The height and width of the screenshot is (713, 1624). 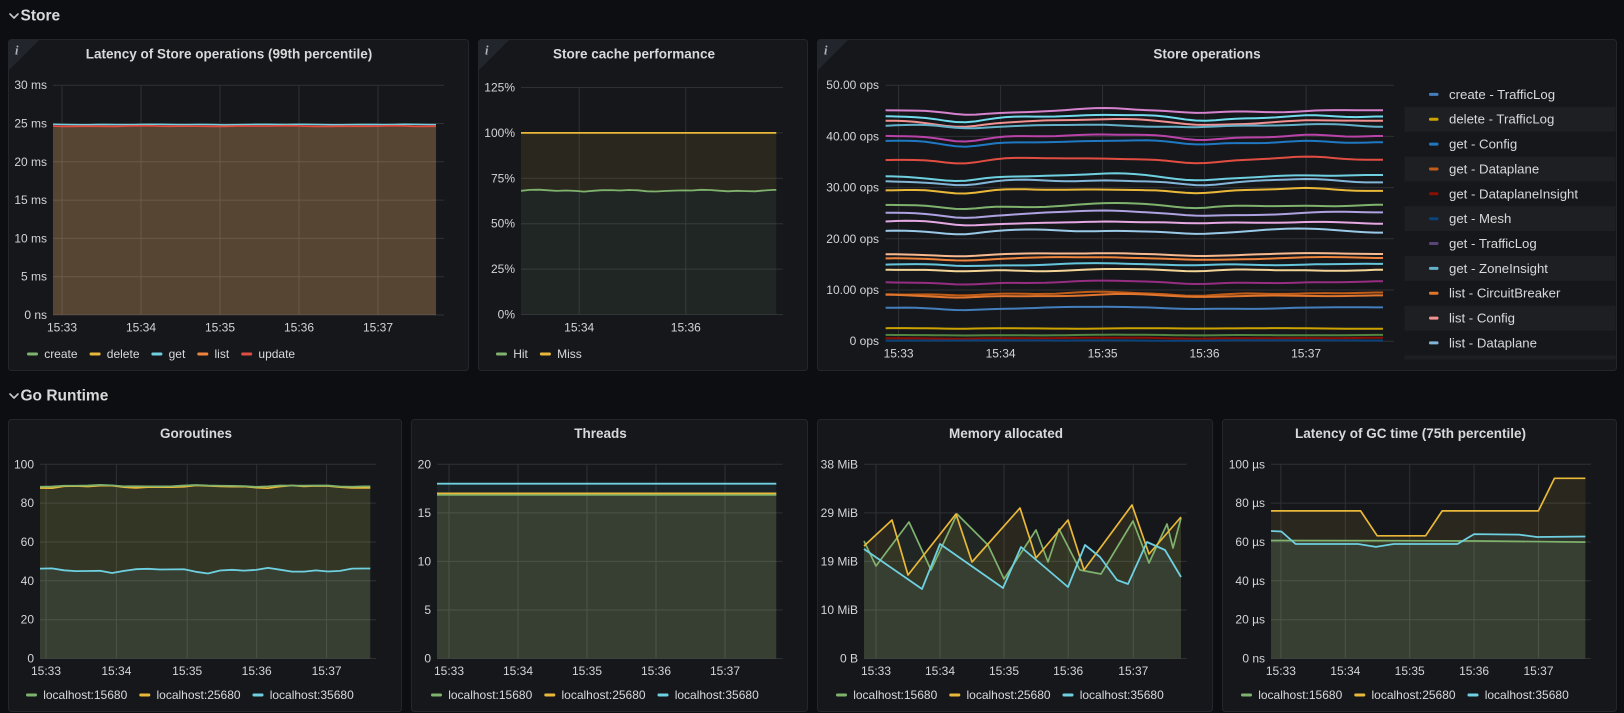 What do you see at coordinates (503, 224) in the screenshot?
I see `svg-text: 50%` at bounding box center [503, 224].